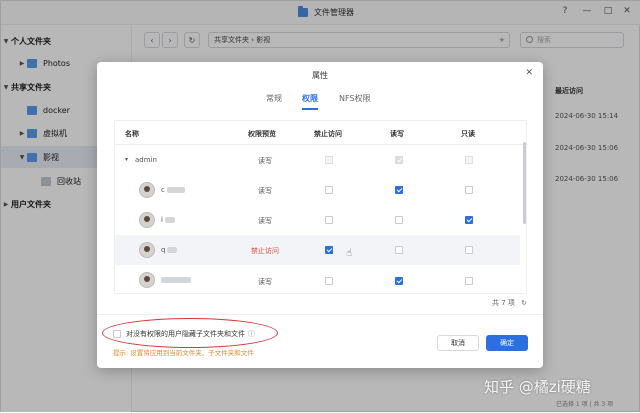 Image resolution: width=640 pixels, height=413 pixels. What do you see at coordinates (190, 333) in the screenshot?
I see `annotation-ellipse` at bounding box center [190, 333].